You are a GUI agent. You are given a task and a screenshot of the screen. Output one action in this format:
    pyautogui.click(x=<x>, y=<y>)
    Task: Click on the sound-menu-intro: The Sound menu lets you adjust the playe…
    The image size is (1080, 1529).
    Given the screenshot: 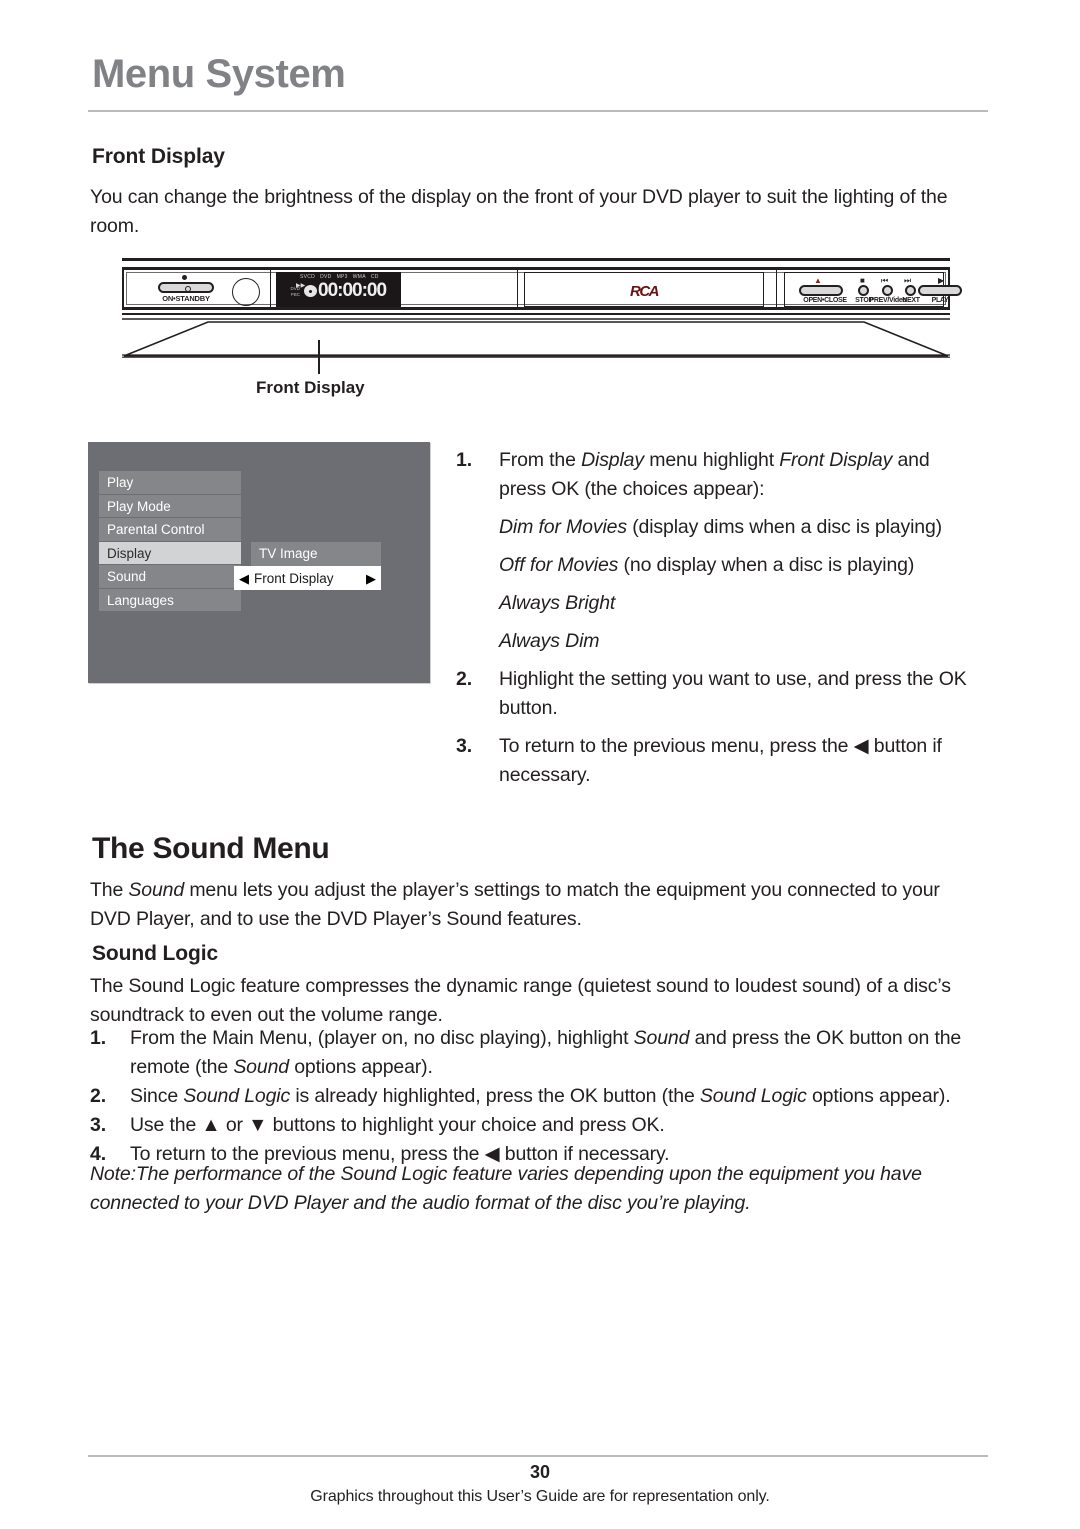 What is the action you would take?
    pyautogui.click(x=535, y=905)
    